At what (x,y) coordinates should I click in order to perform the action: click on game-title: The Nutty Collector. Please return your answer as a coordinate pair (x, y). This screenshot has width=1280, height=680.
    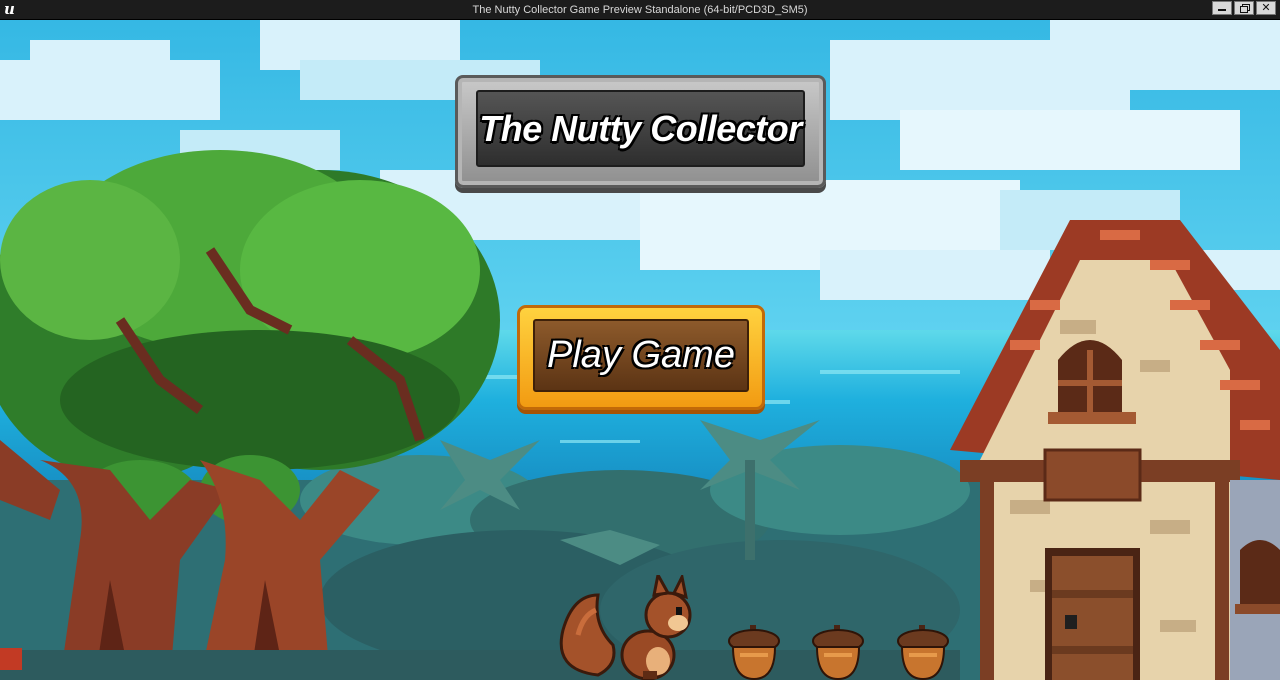
    Looking at the image, I should click on (640, 128).